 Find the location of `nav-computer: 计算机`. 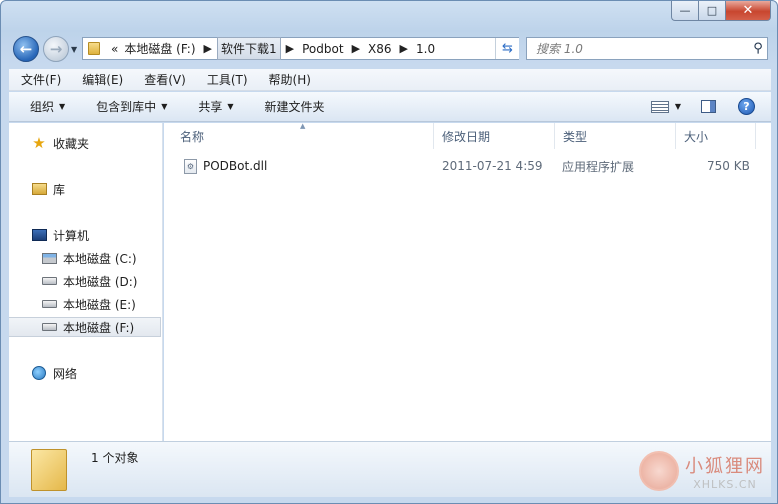

nav-computer: 计算机 is located at coordinates (85, 235).